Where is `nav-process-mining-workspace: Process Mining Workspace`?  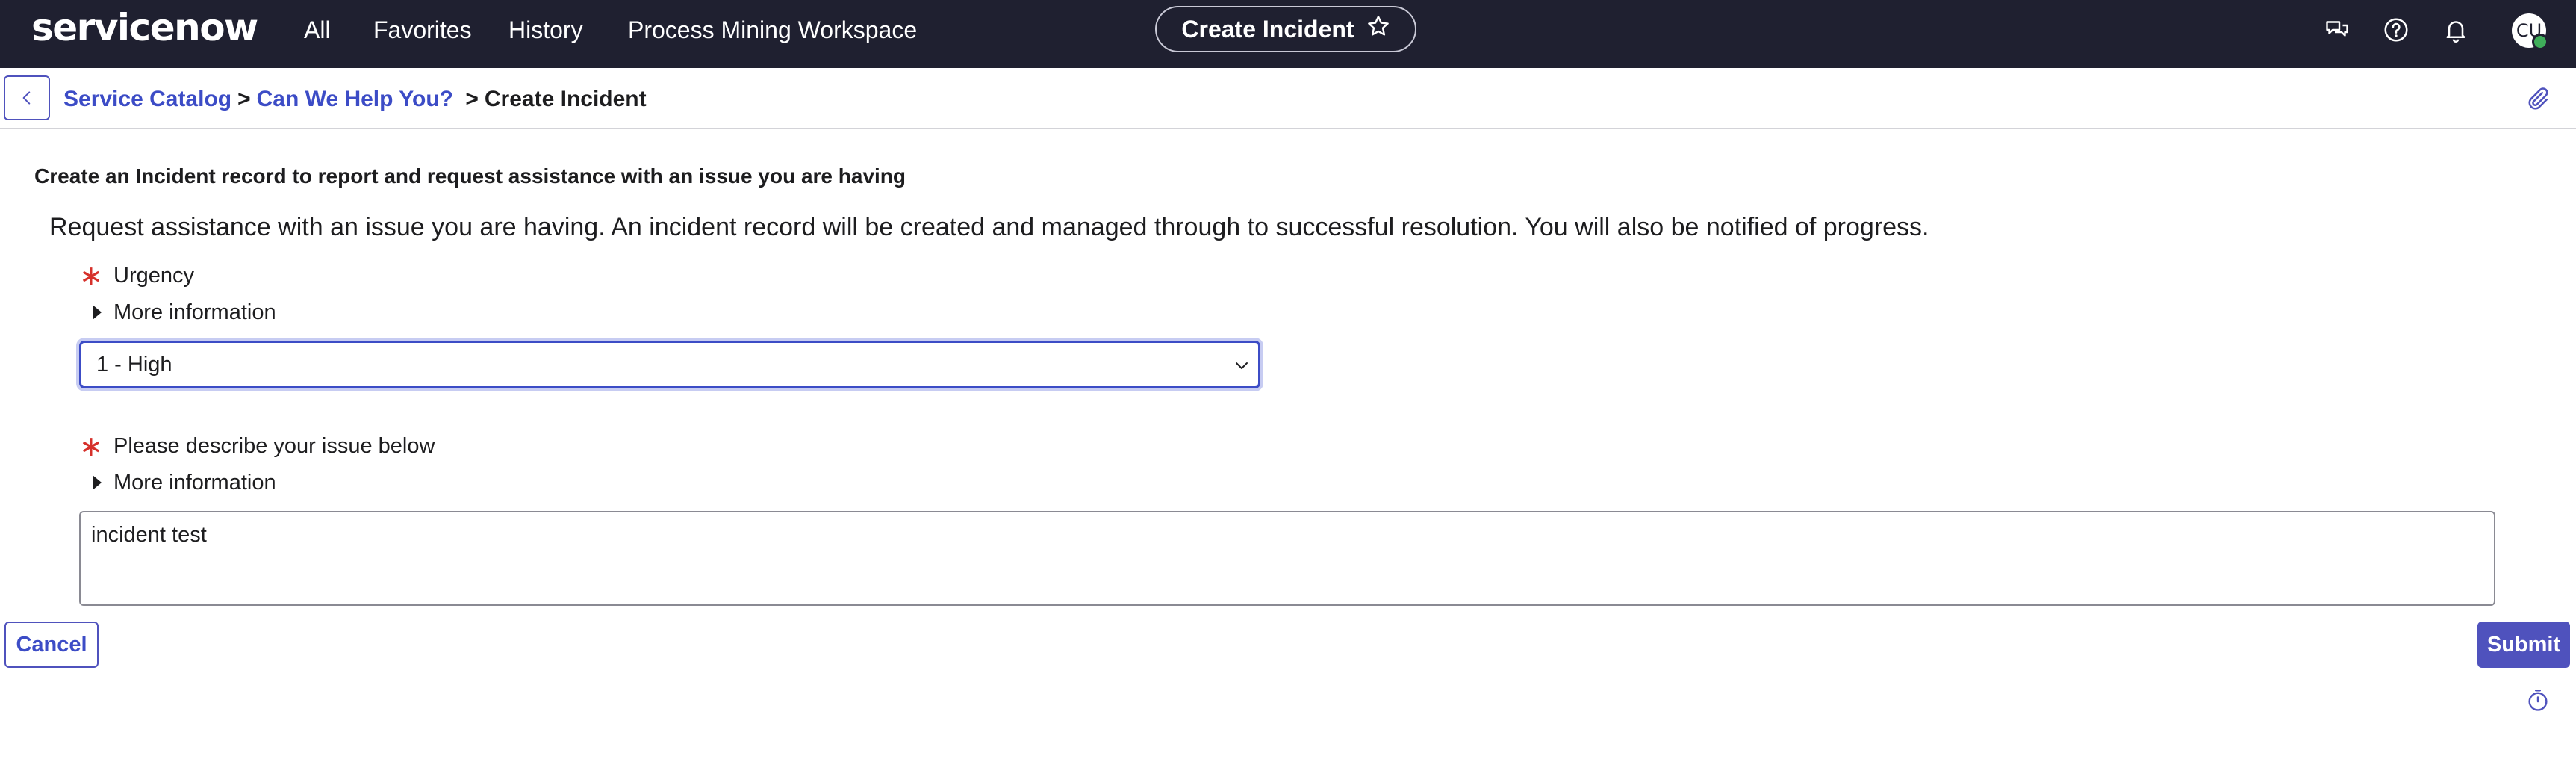 nav-process-mining-workspace: Process Mining Workspace is located at coordinates (772, 30).